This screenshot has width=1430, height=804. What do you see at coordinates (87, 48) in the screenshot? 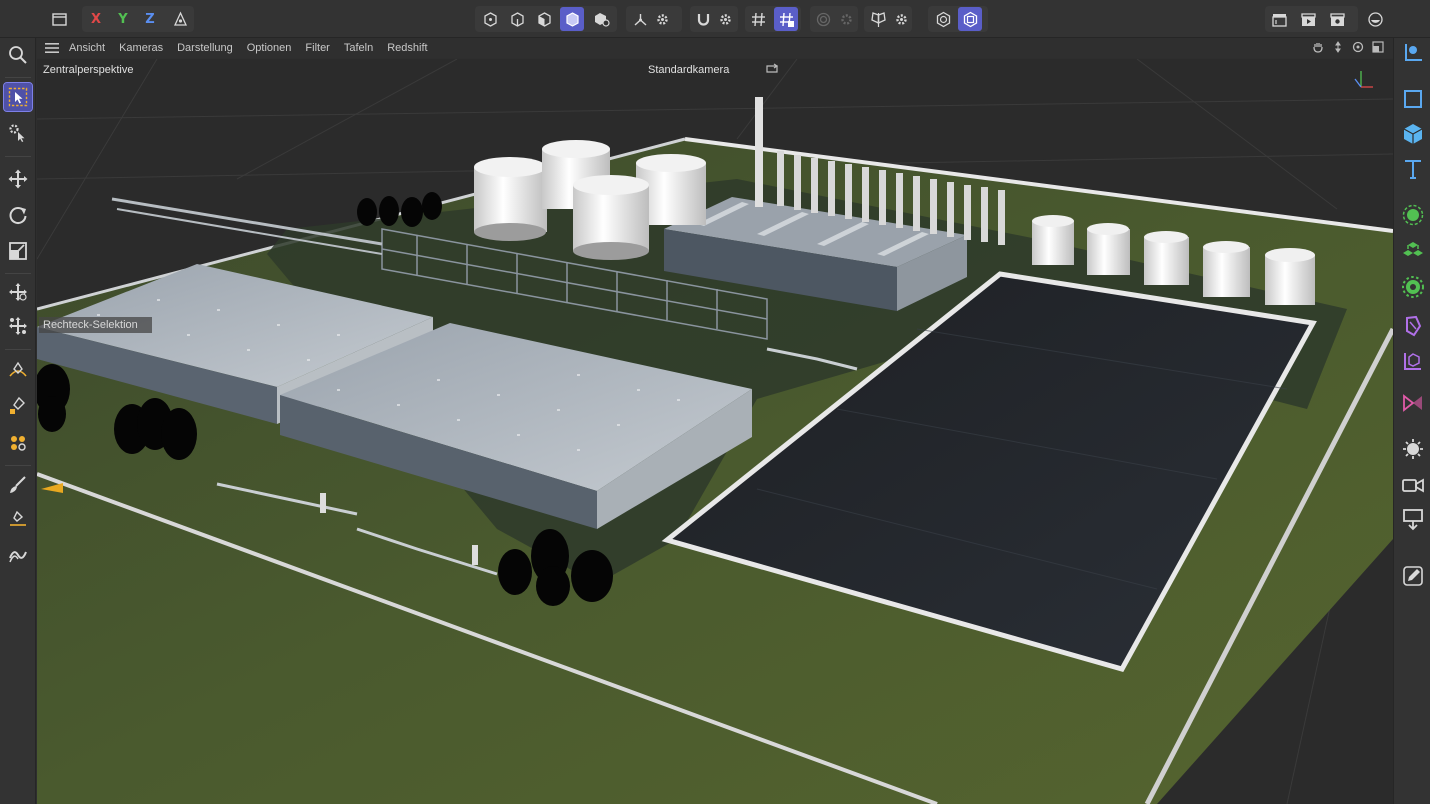
I see `menu-ansicht: Ansicht` at bounding box center [87, 48].